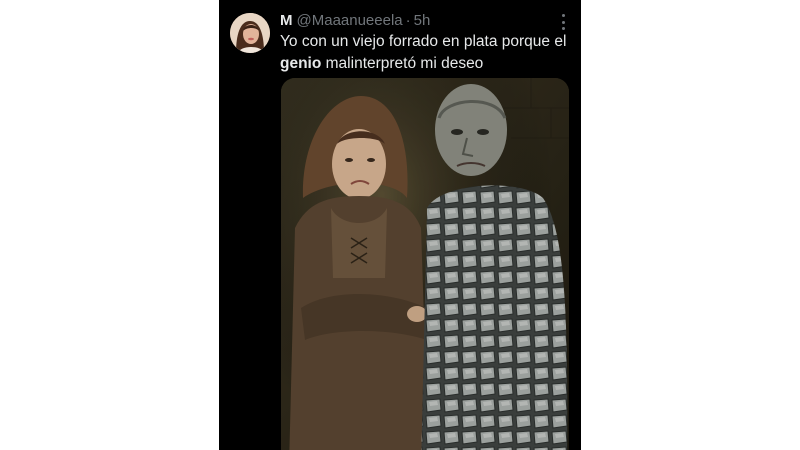 The width and height of the screenshot is (800, 450). What do you see at coordinates (301, 63) in the screenshot?
I see `tweet-text-bold: genio` at bounding box center [301, 63].